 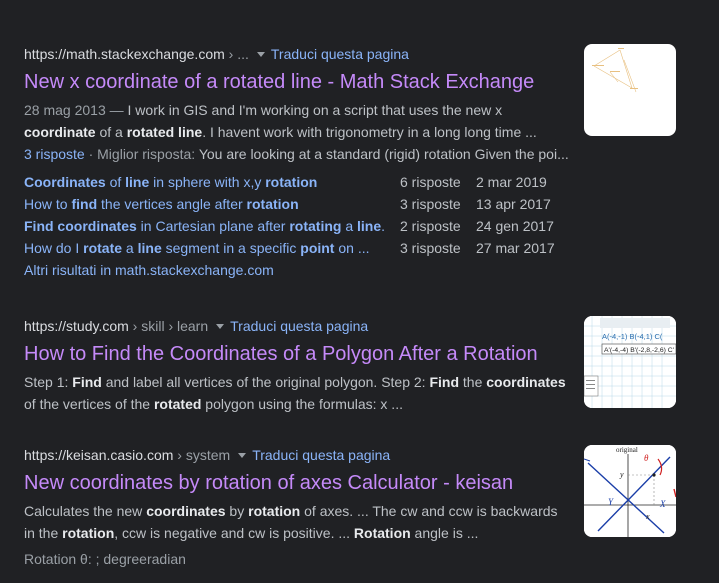 What do you see at coordinates (172, 204) in the screenshot?
I see `related-question-text: the vertices angle after` at bounding box center [172, 204].